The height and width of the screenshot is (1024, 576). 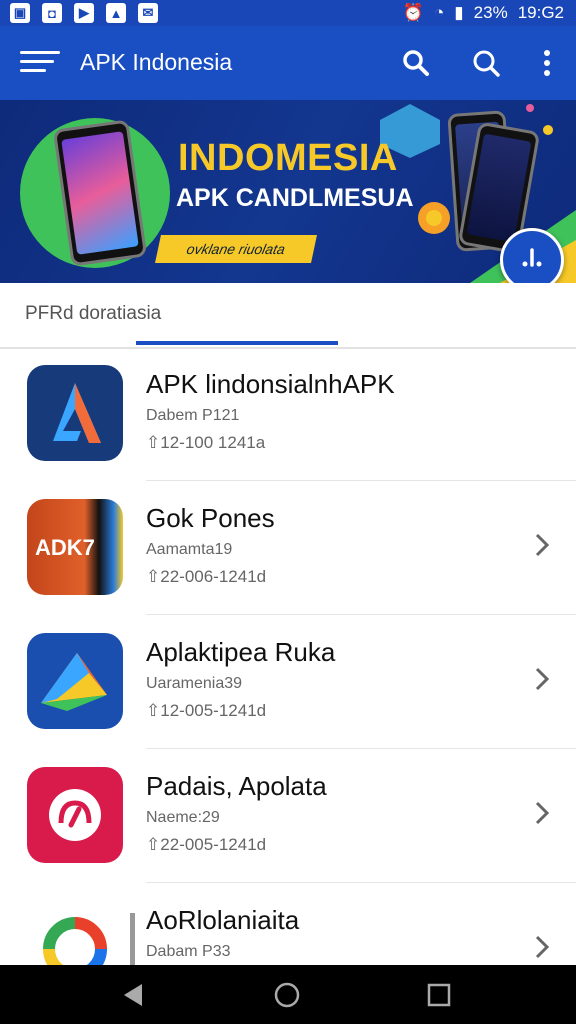 What do you see at coordinates (295, 198) in the screenshot?
I see `banner-subheadline: APK CANDLMESUA` at bounding box center [295, 198].